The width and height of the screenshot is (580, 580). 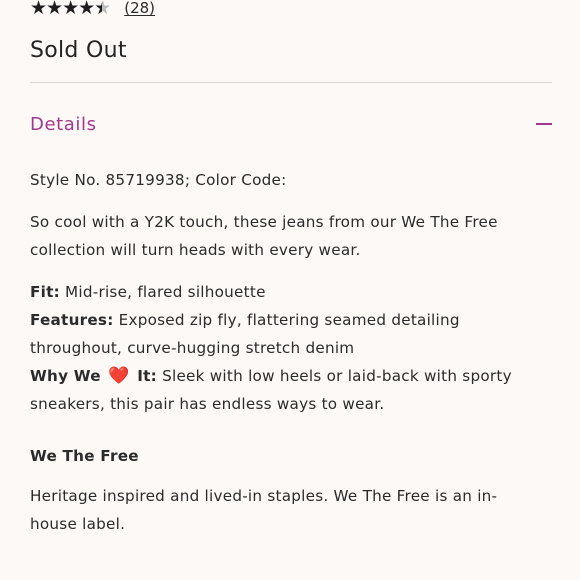 I want to click on style-number: Style No. 85719938; Color Code:, so click(x=158, y=180).